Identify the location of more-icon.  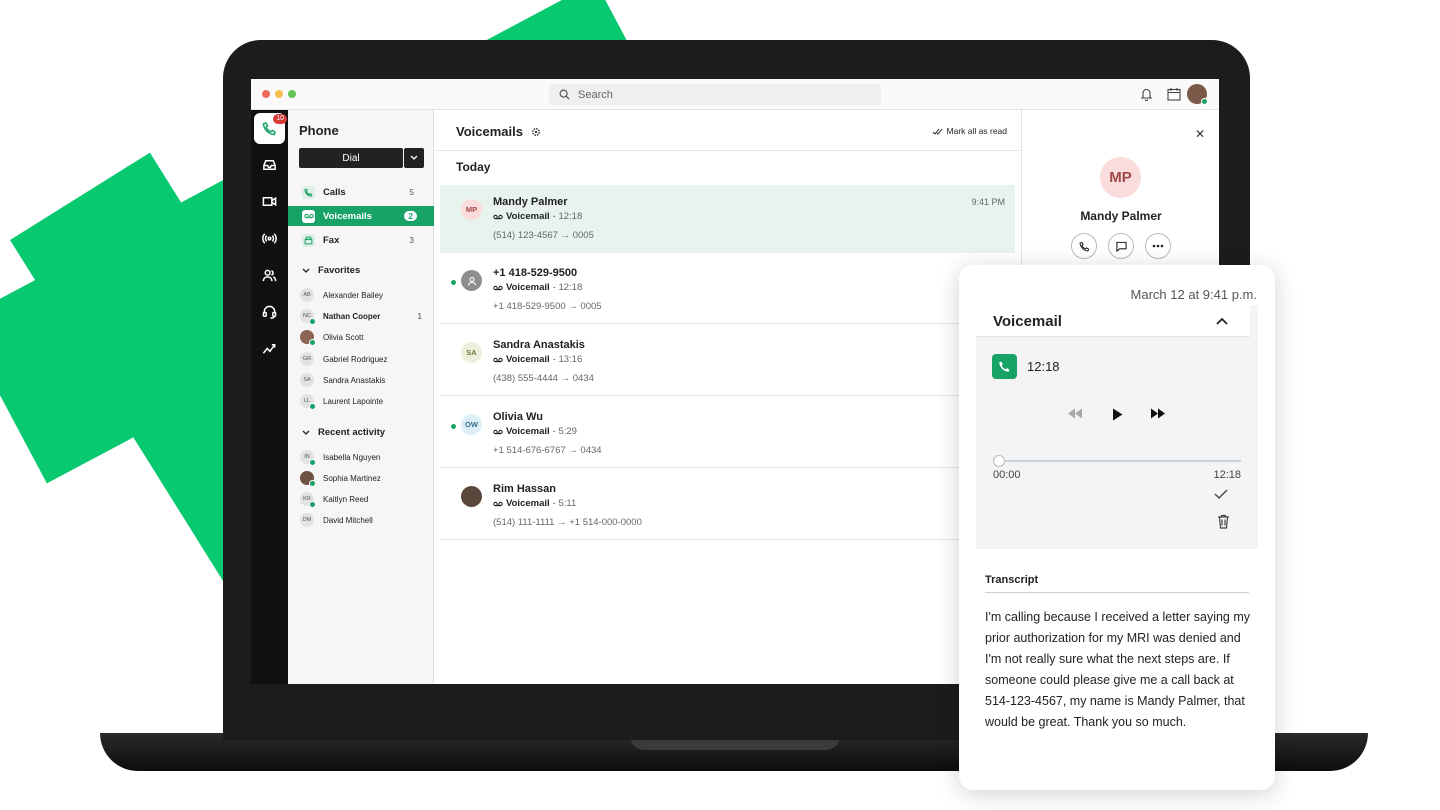
(1158, 246).